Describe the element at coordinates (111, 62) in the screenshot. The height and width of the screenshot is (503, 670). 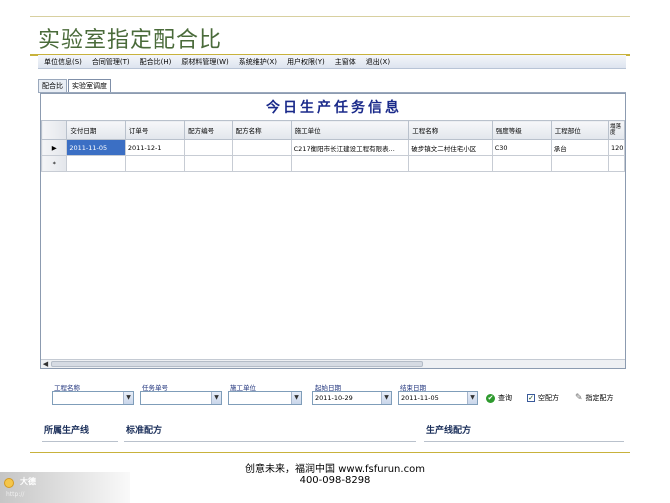
I see `menu-contract: 合同管理(T)` at that location.